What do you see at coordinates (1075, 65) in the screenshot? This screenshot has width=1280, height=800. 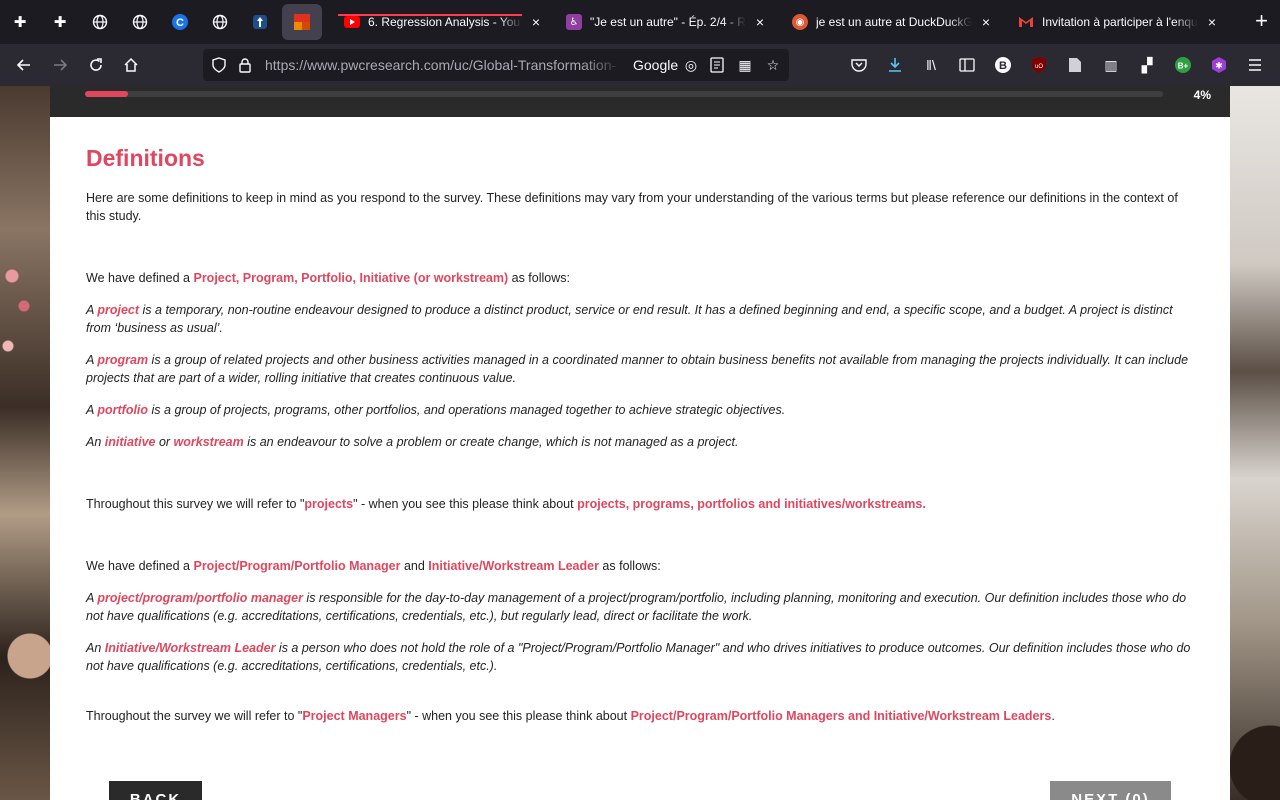 I see `page-icon` at bounding box center [1075, 65].